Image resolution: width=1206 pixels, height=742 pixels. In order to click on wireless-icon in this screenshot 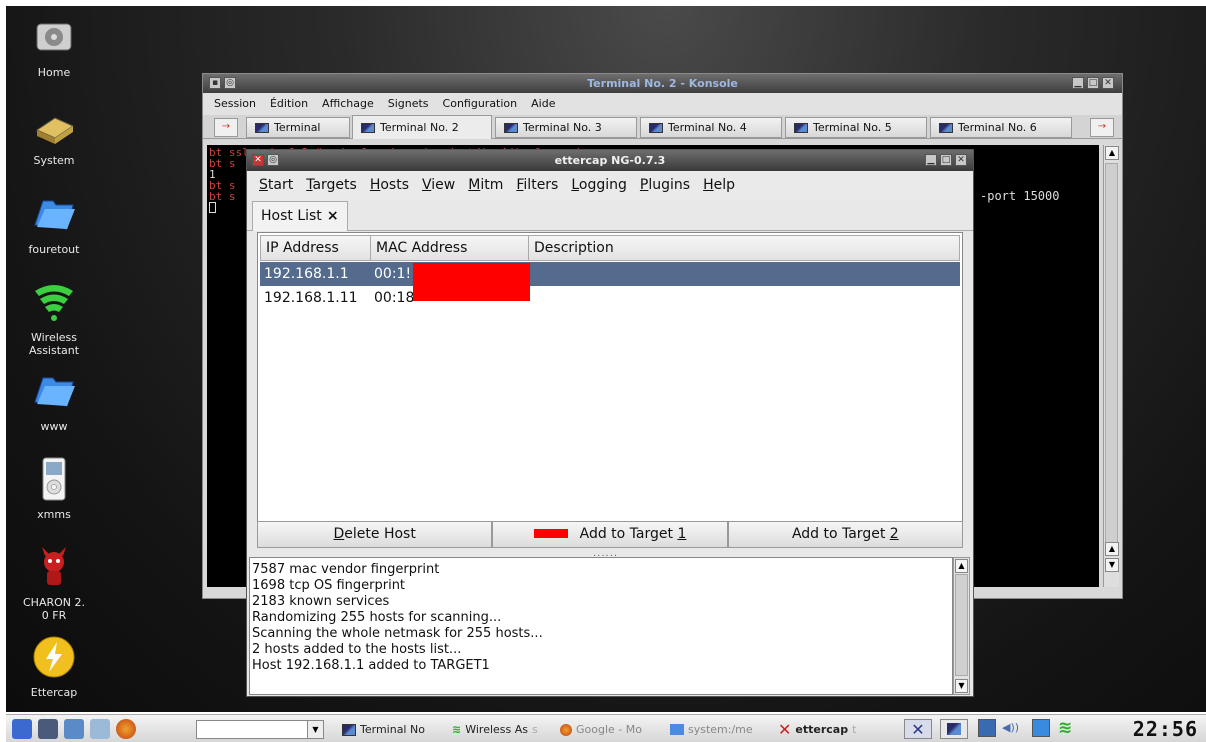, I will do `click(54, 303)`.